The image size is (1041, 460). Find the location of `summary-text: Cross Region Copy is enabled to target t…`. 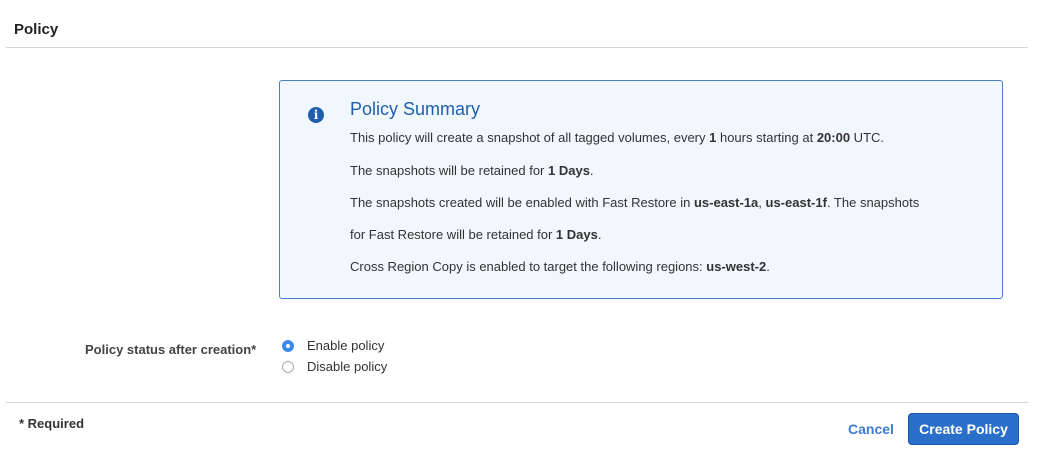

summary-text: Cross Region Copy is enabled to target t… is located at coordinates (528, 266).